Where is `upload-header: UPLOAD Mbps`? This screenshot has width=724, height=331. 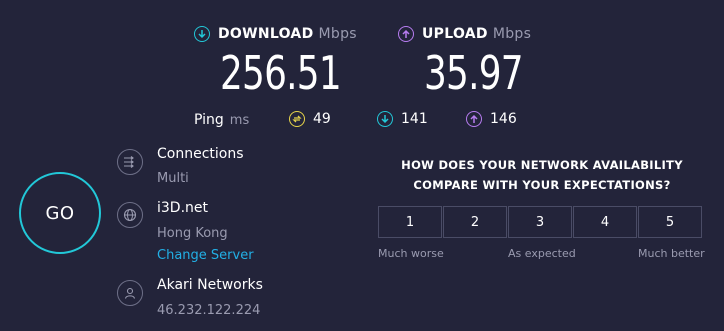 upload-header: UPLOAD Mbps is located at coordinates (464, 34).